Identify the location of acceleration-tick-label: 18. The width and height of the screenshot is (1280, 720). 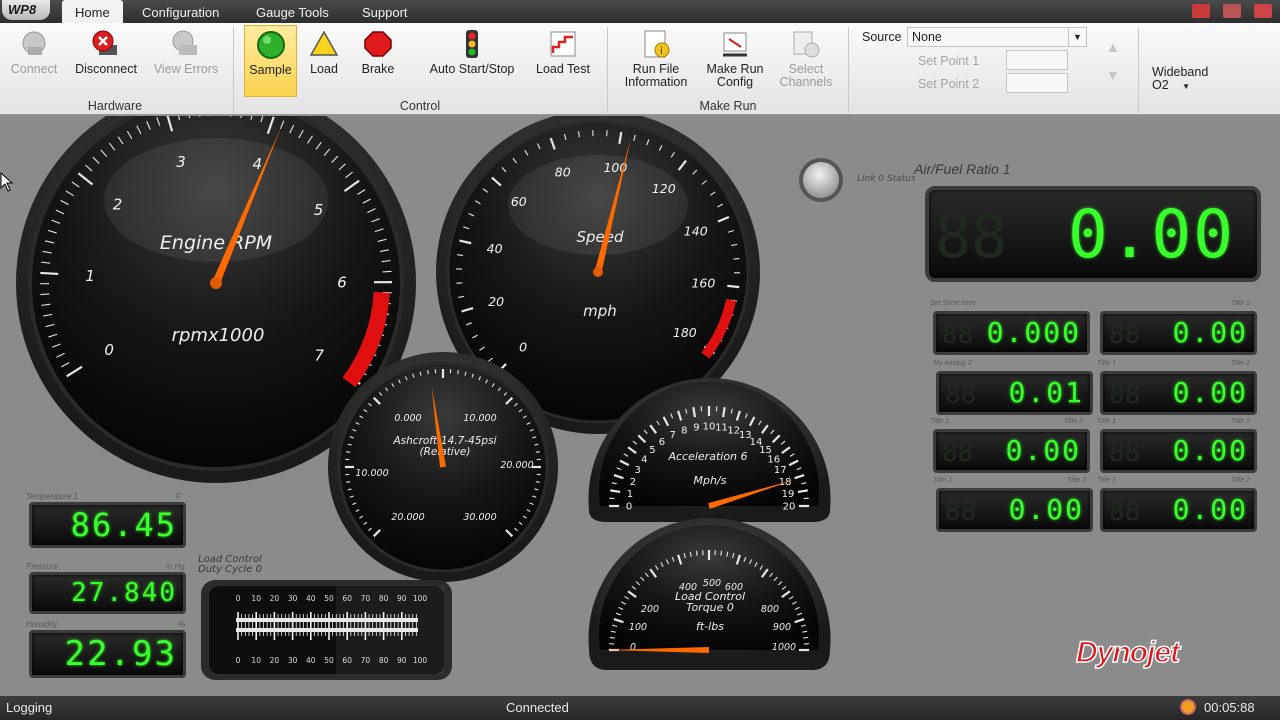
(785, 482).